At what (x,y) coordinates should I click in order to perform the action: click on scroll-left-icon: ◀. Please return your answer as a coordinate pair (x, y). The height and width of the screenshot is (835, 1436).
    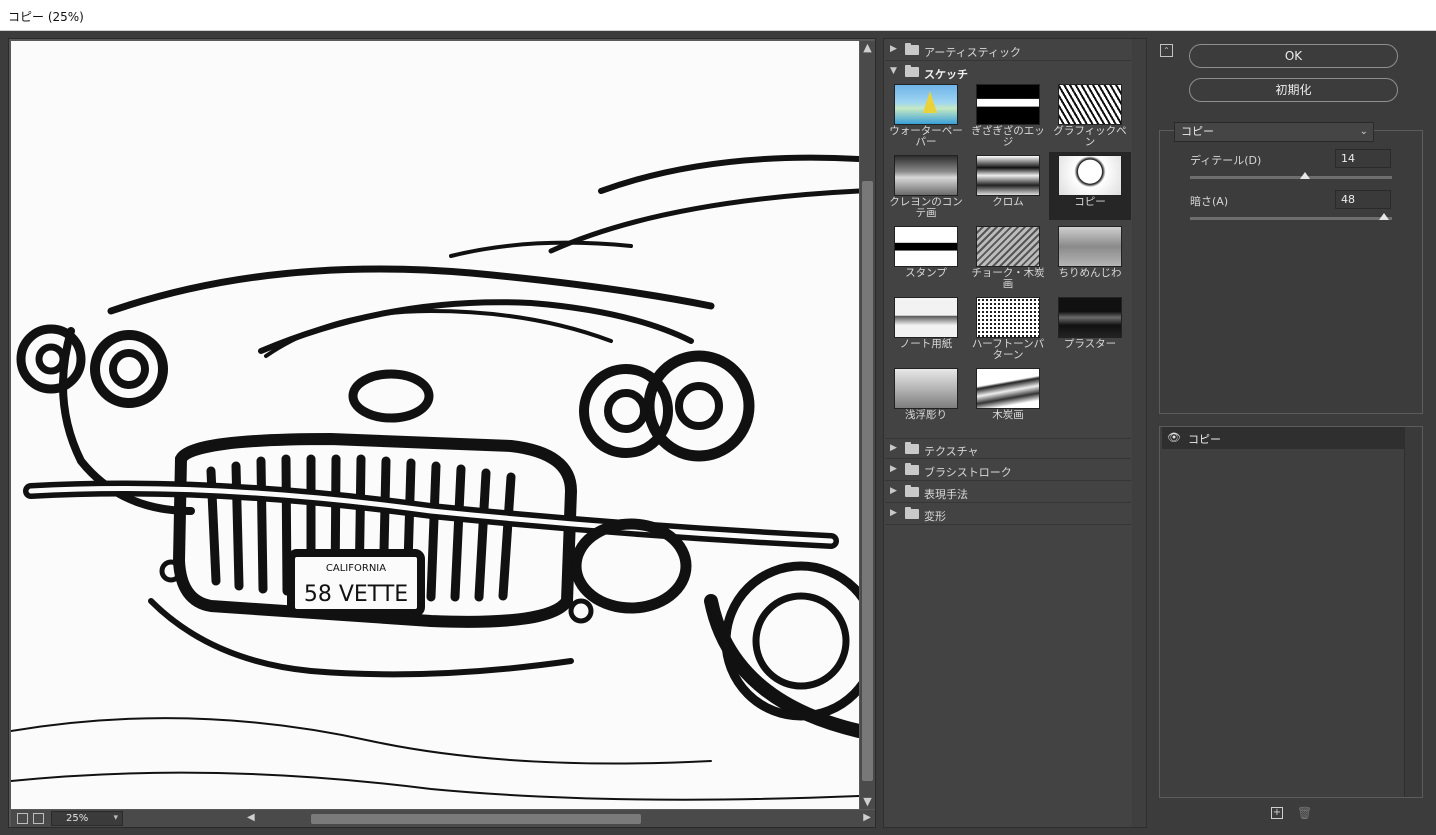
    Looking at the image, I should click on (251, 817).